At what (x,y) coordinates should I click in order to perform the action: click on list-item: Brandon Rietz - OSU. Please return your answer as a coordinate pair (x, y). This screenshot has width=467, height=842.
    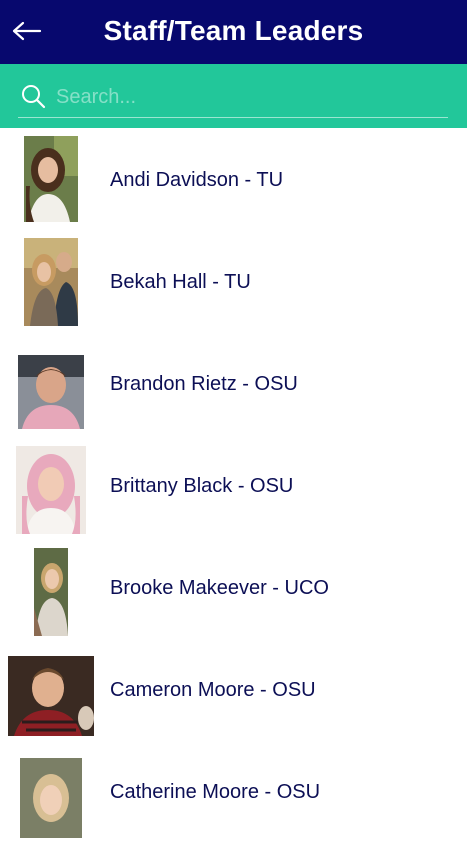
    Looking at the image, I should click on (233, 383).